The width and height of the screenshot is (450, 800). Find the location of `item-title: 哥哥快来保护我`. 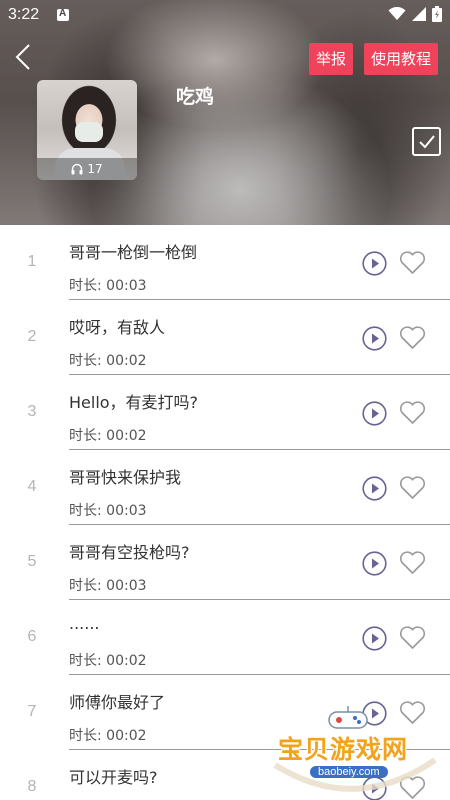

item-title: 哥哥快来保护我 is located at coordinates (125, 477).